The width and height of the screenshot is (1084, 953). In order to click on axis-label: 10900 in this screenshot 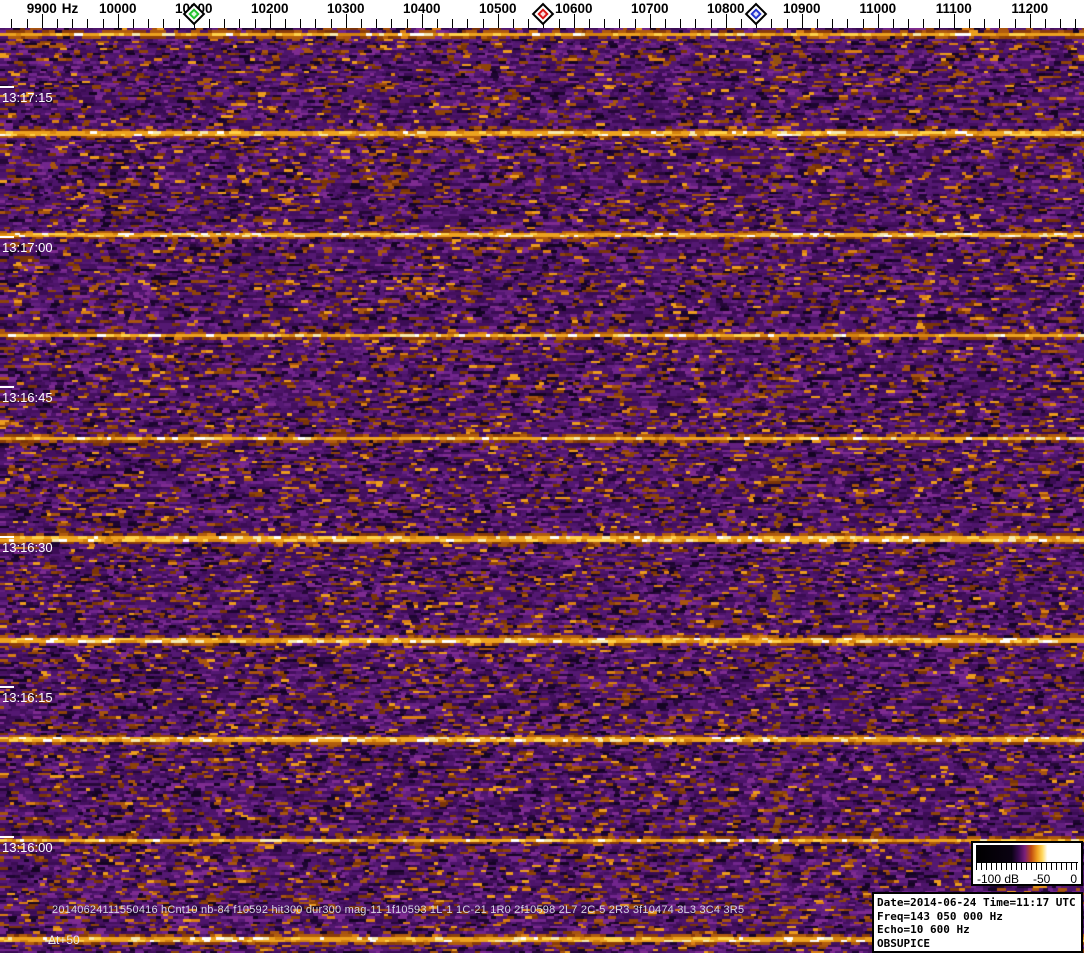, I will do `click(802, 8)`.